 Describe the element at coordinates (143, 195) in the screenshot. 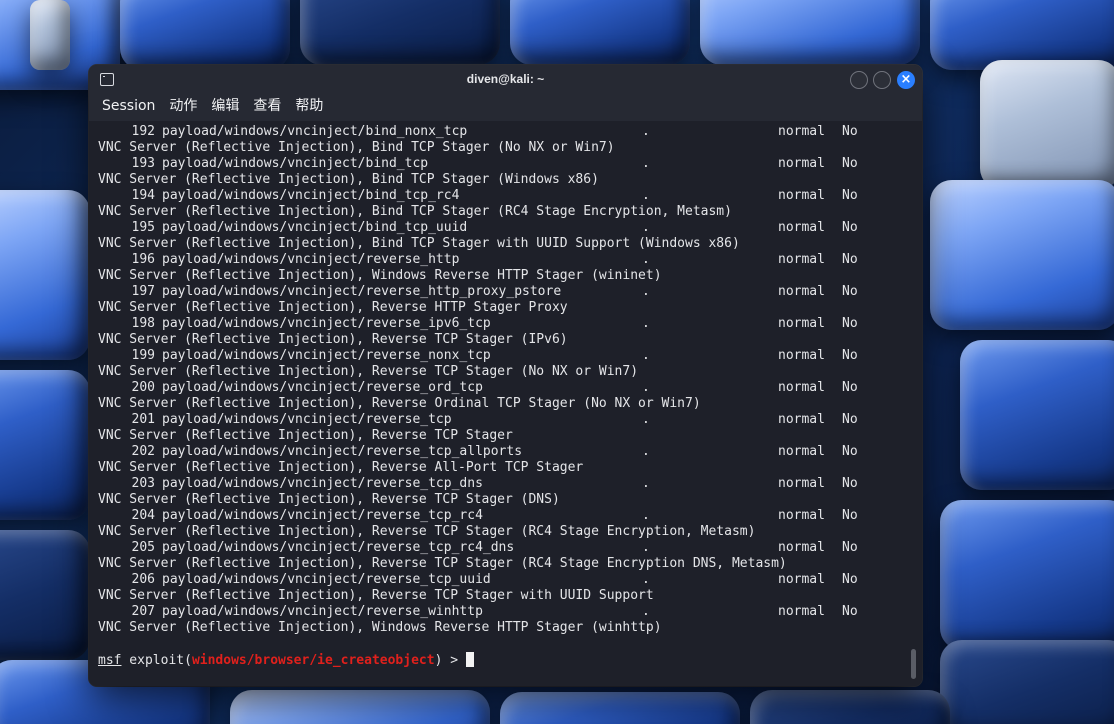

I see `module-number: 194` at that location.